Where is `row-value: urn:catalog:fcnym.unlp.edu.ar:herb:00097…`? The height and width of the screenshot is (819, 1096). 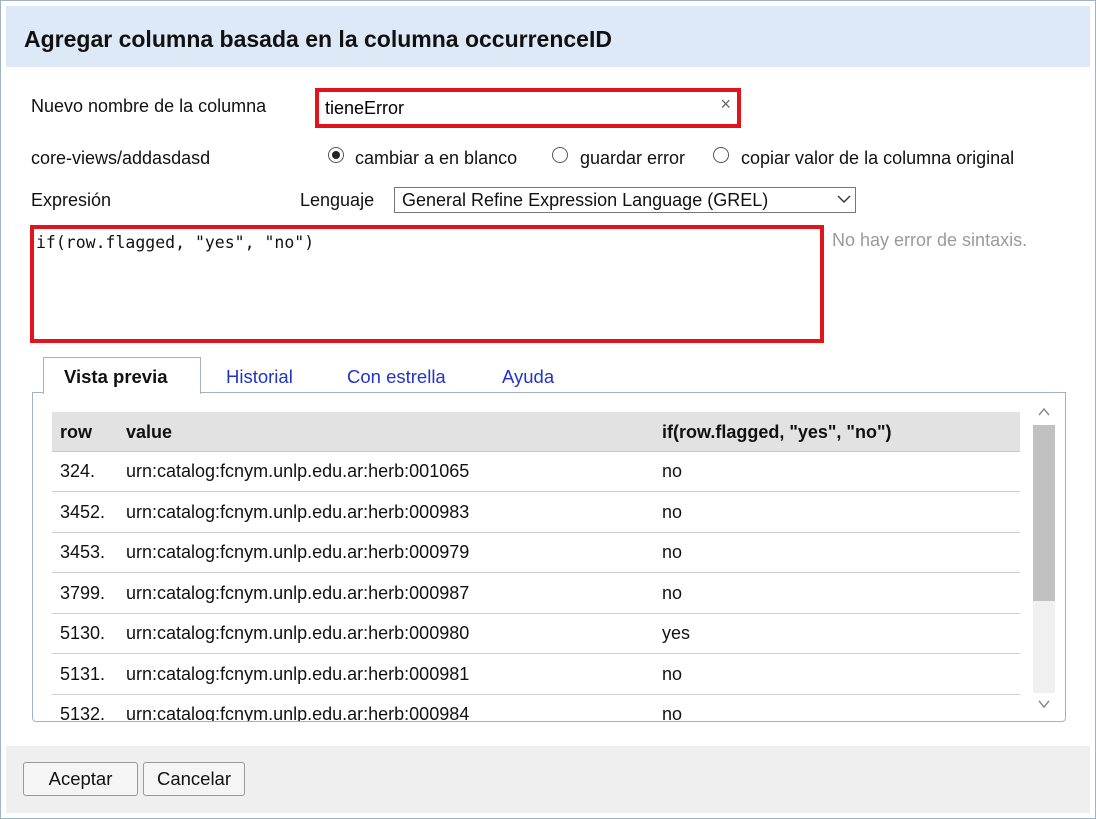 row-value: urn:catalog:fcnym.unlp.edu.ar:herb:00097… is located at coordinates (298, 552).